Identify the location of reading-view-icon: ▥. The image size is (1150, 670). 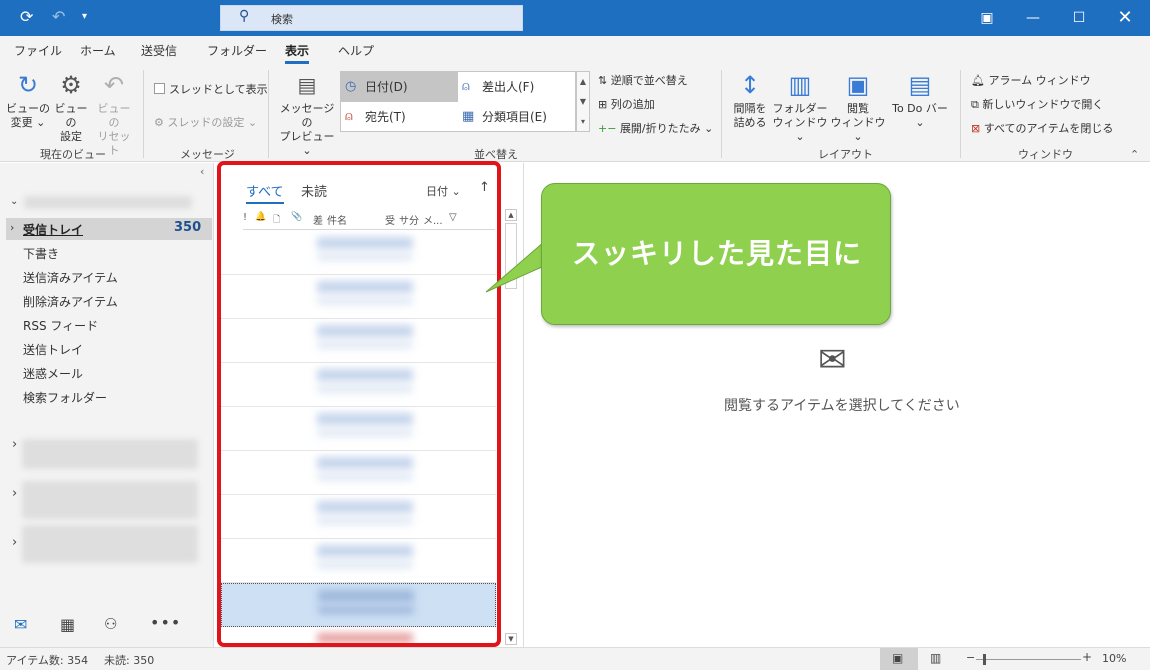
(935, 658).